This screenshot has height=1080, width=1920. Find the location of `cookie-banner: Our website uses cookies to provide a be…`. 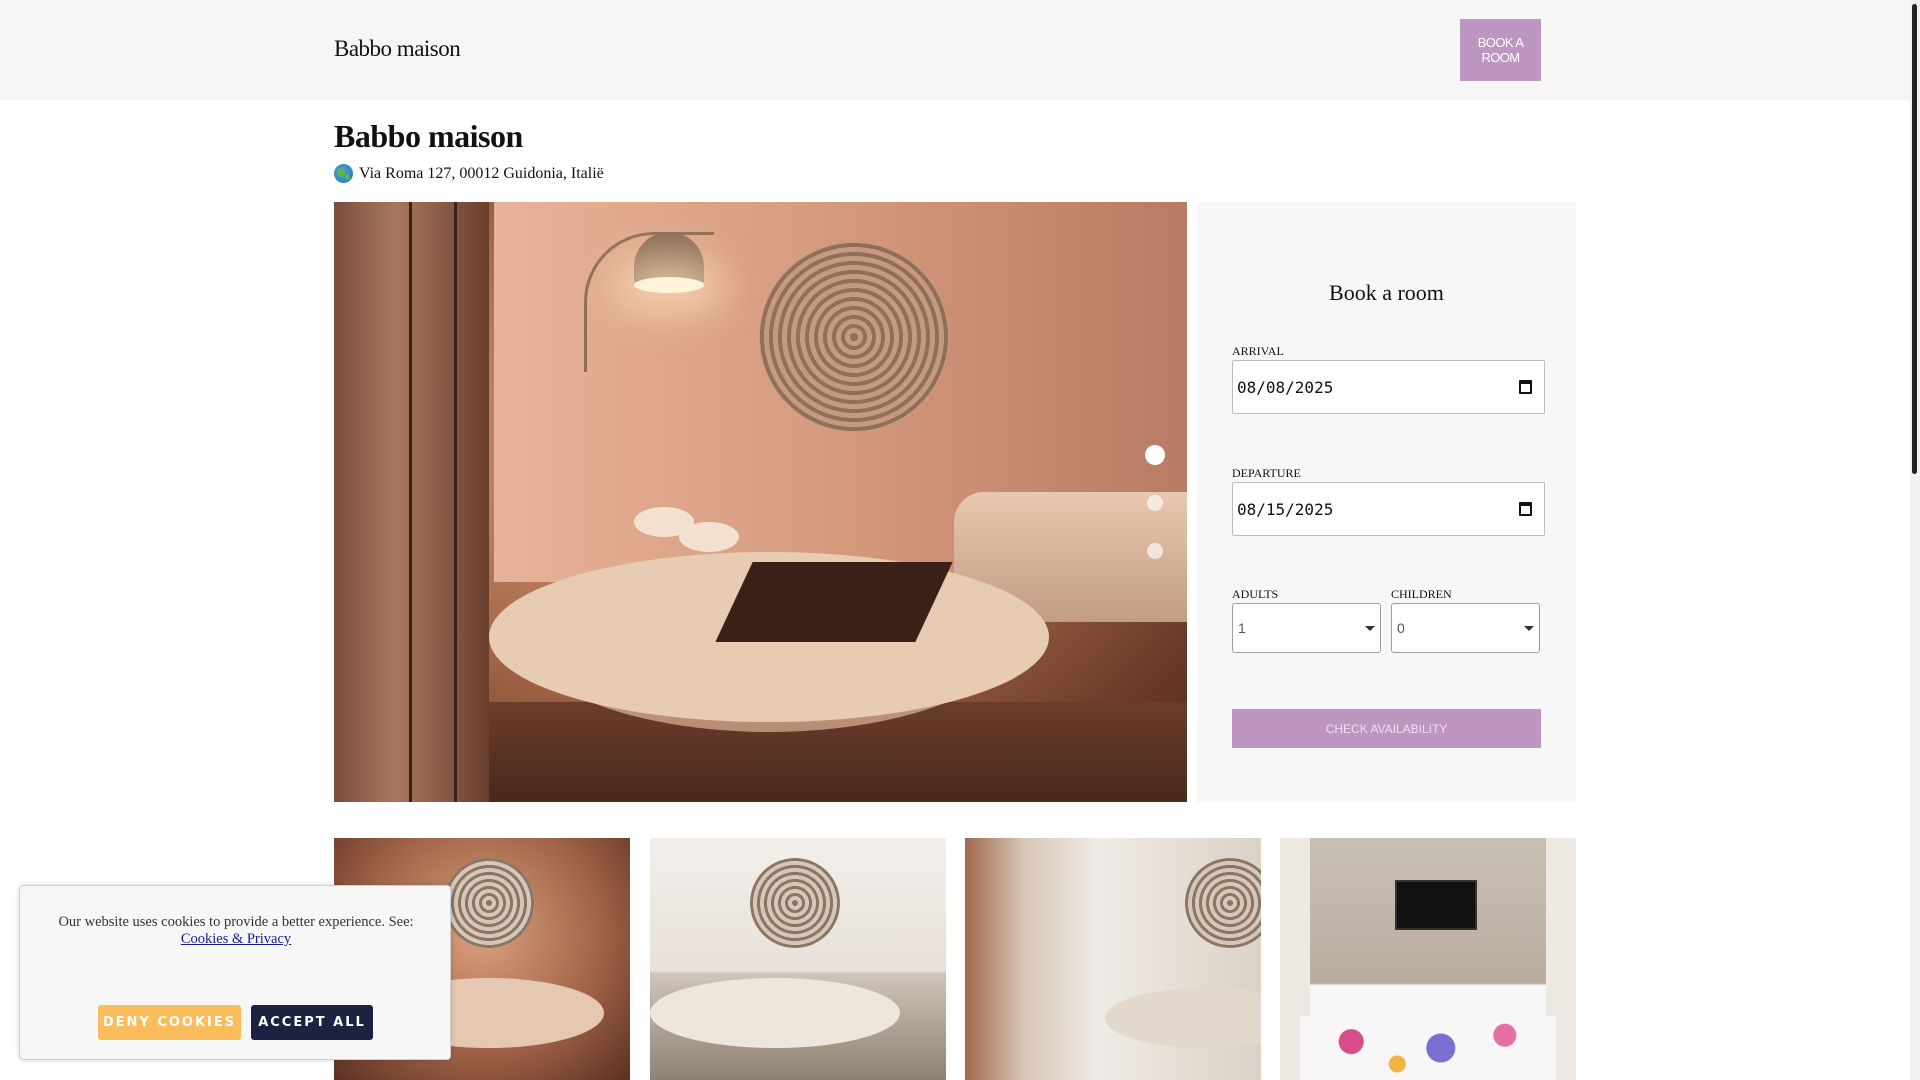

cookie-banner: Our website uses cookies to provide a be… is located at coordinates (235, 972).